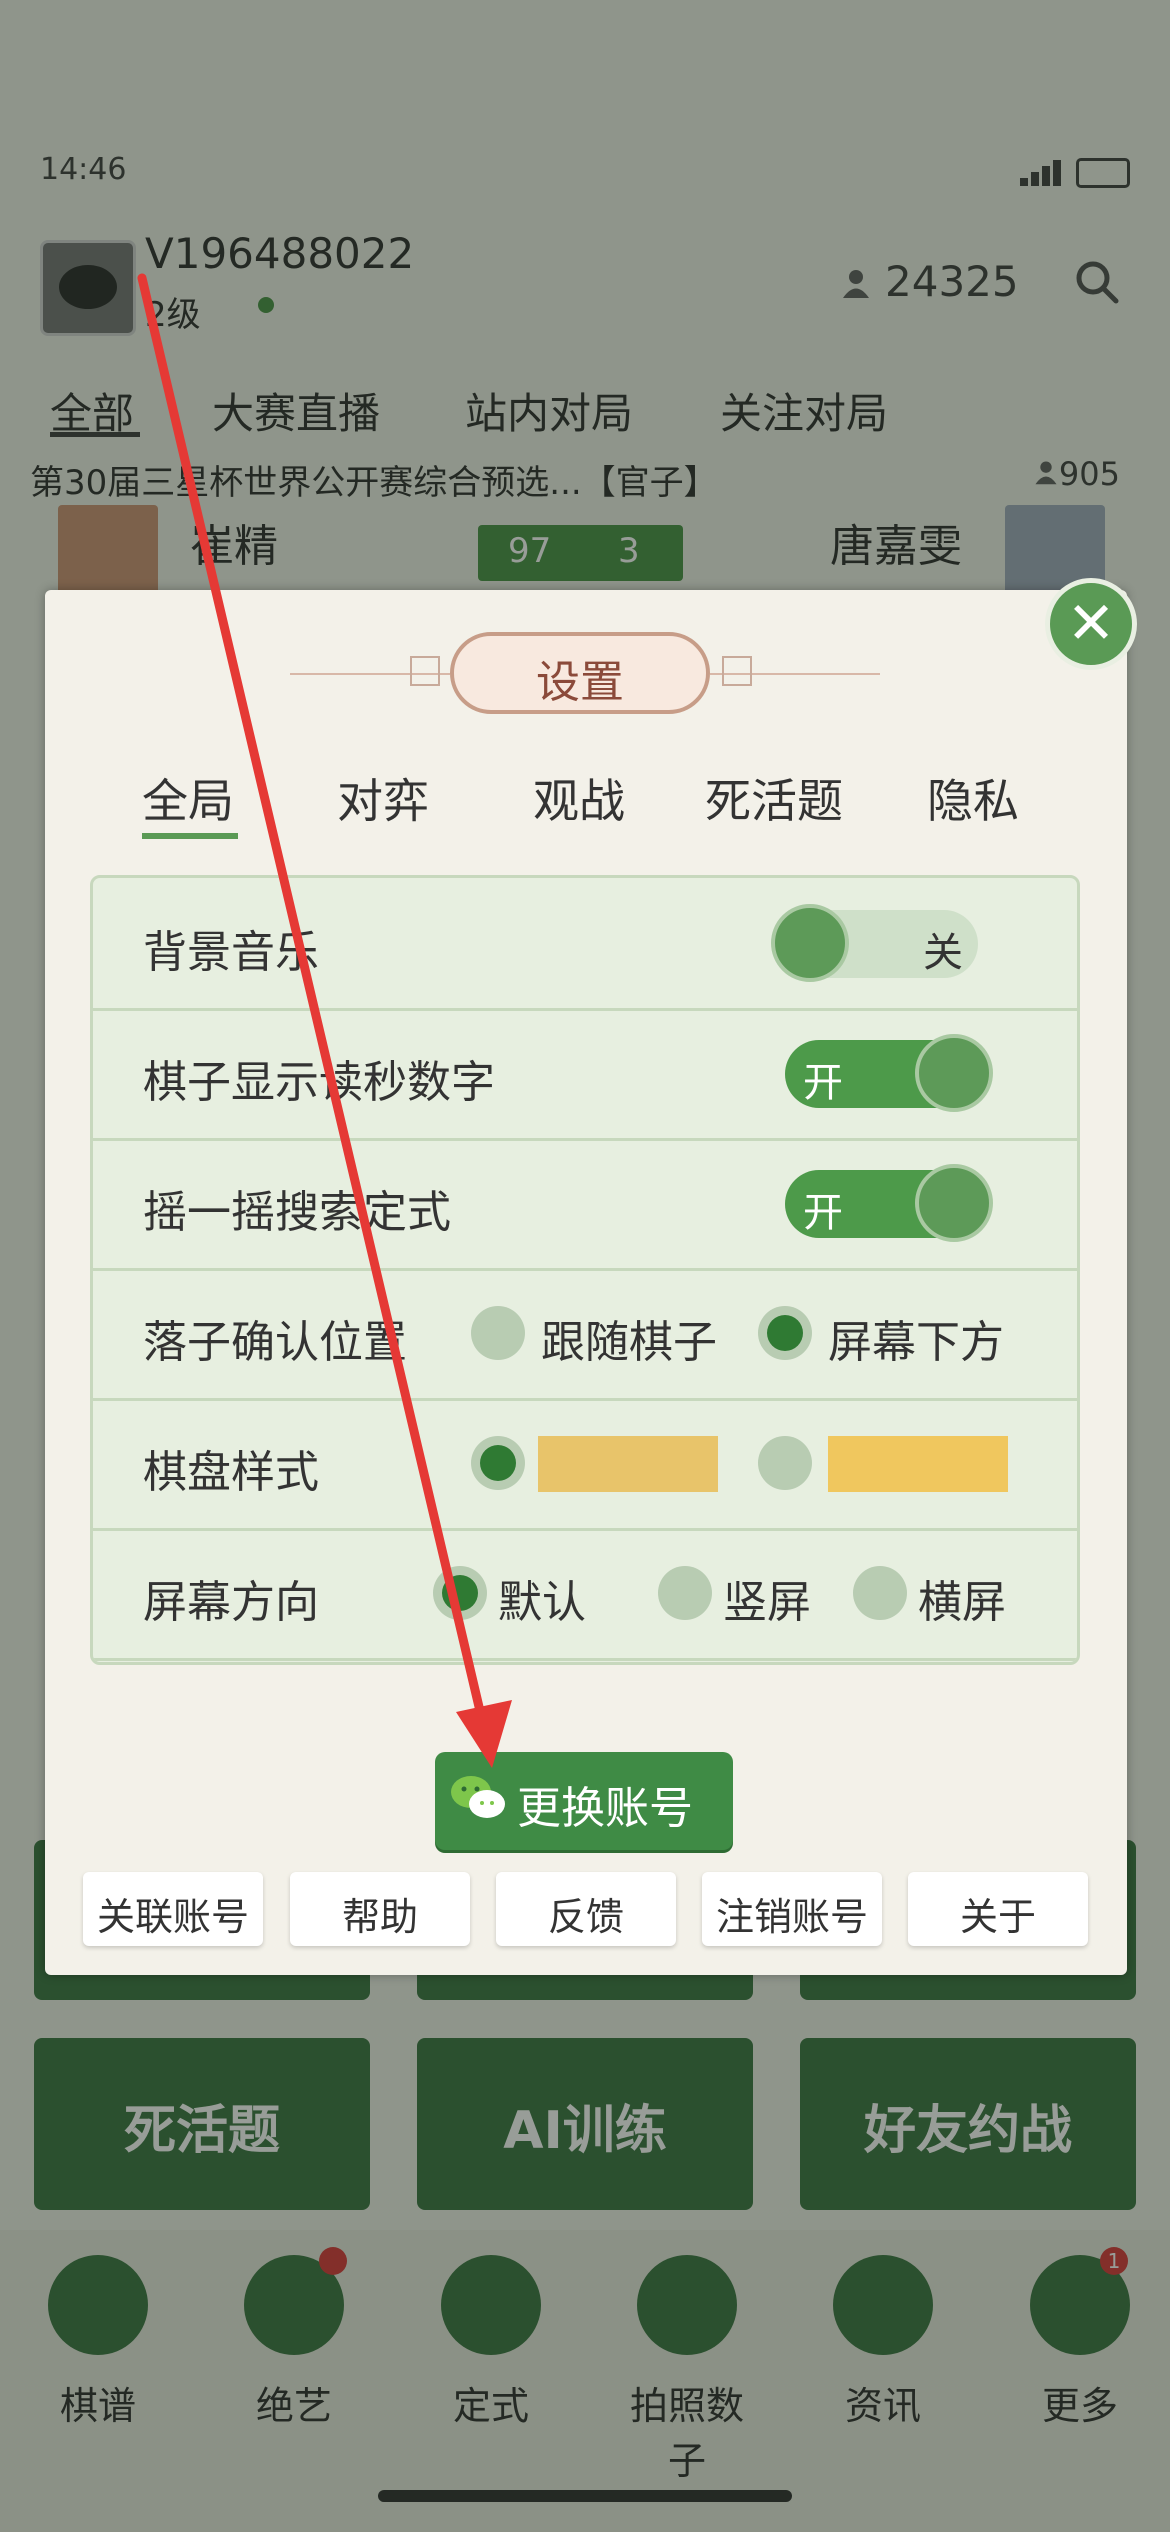  Describe the element at coordinates (580, 673) in the screenshot. I see `dialog-title: 设置` at that location.